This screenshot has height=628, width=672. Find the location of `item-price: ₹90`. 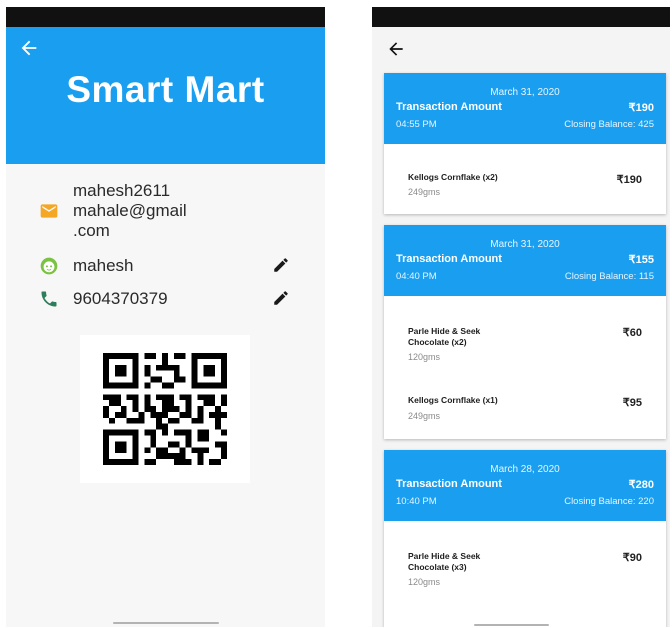

item-price: ₹90 is located at coordinates (632, 558).